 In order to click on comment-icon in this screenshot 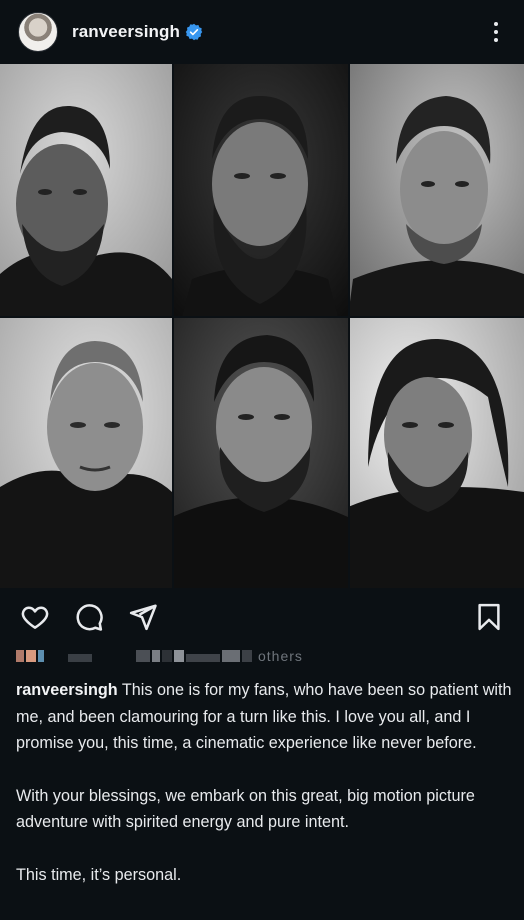, I will do `click(89, 617)`.